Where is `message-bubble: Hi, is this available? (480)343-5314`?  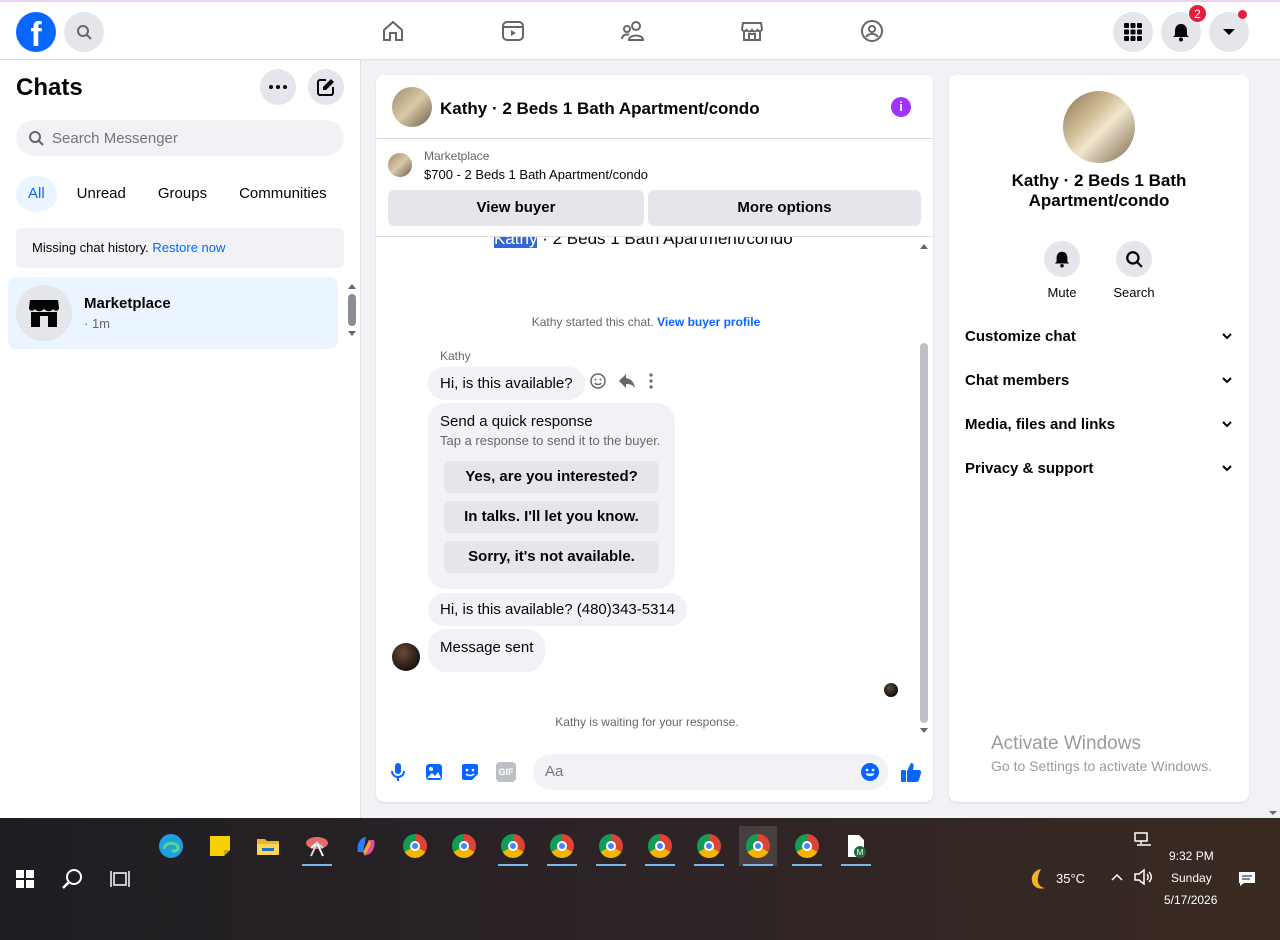
message-bubble: Hi, is this available? (480)343-5314 is located at coordinates (558, 609).